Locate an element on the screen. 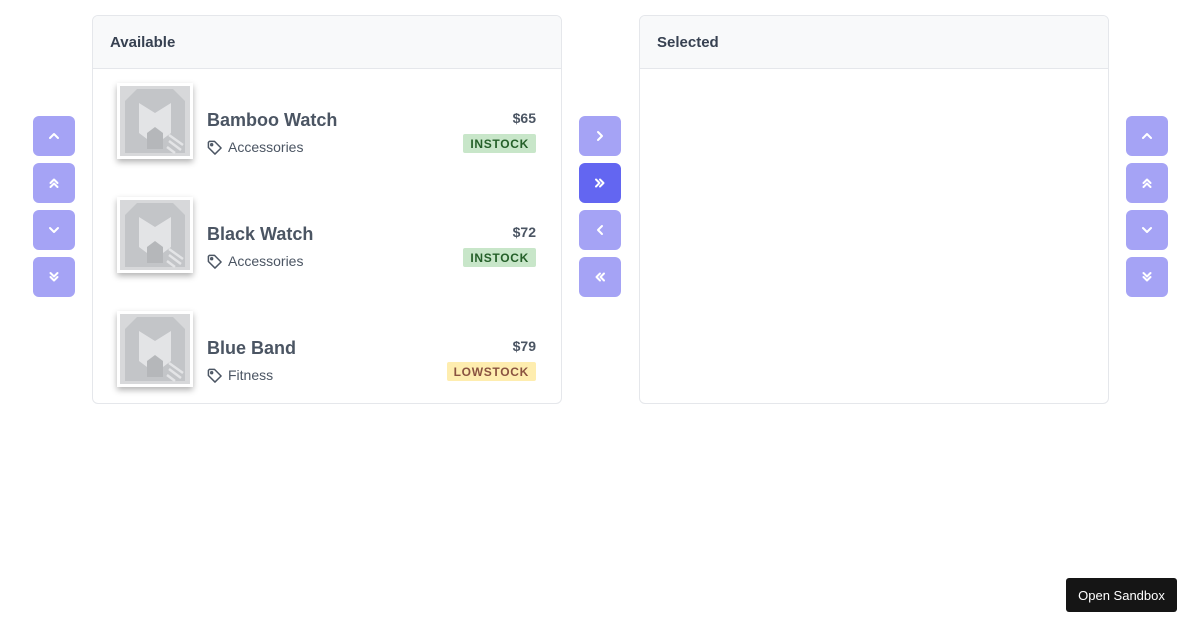 The width and height of the screenshot is (1200, 630). target-reorder-controls is located at coordinates (1147, 206).